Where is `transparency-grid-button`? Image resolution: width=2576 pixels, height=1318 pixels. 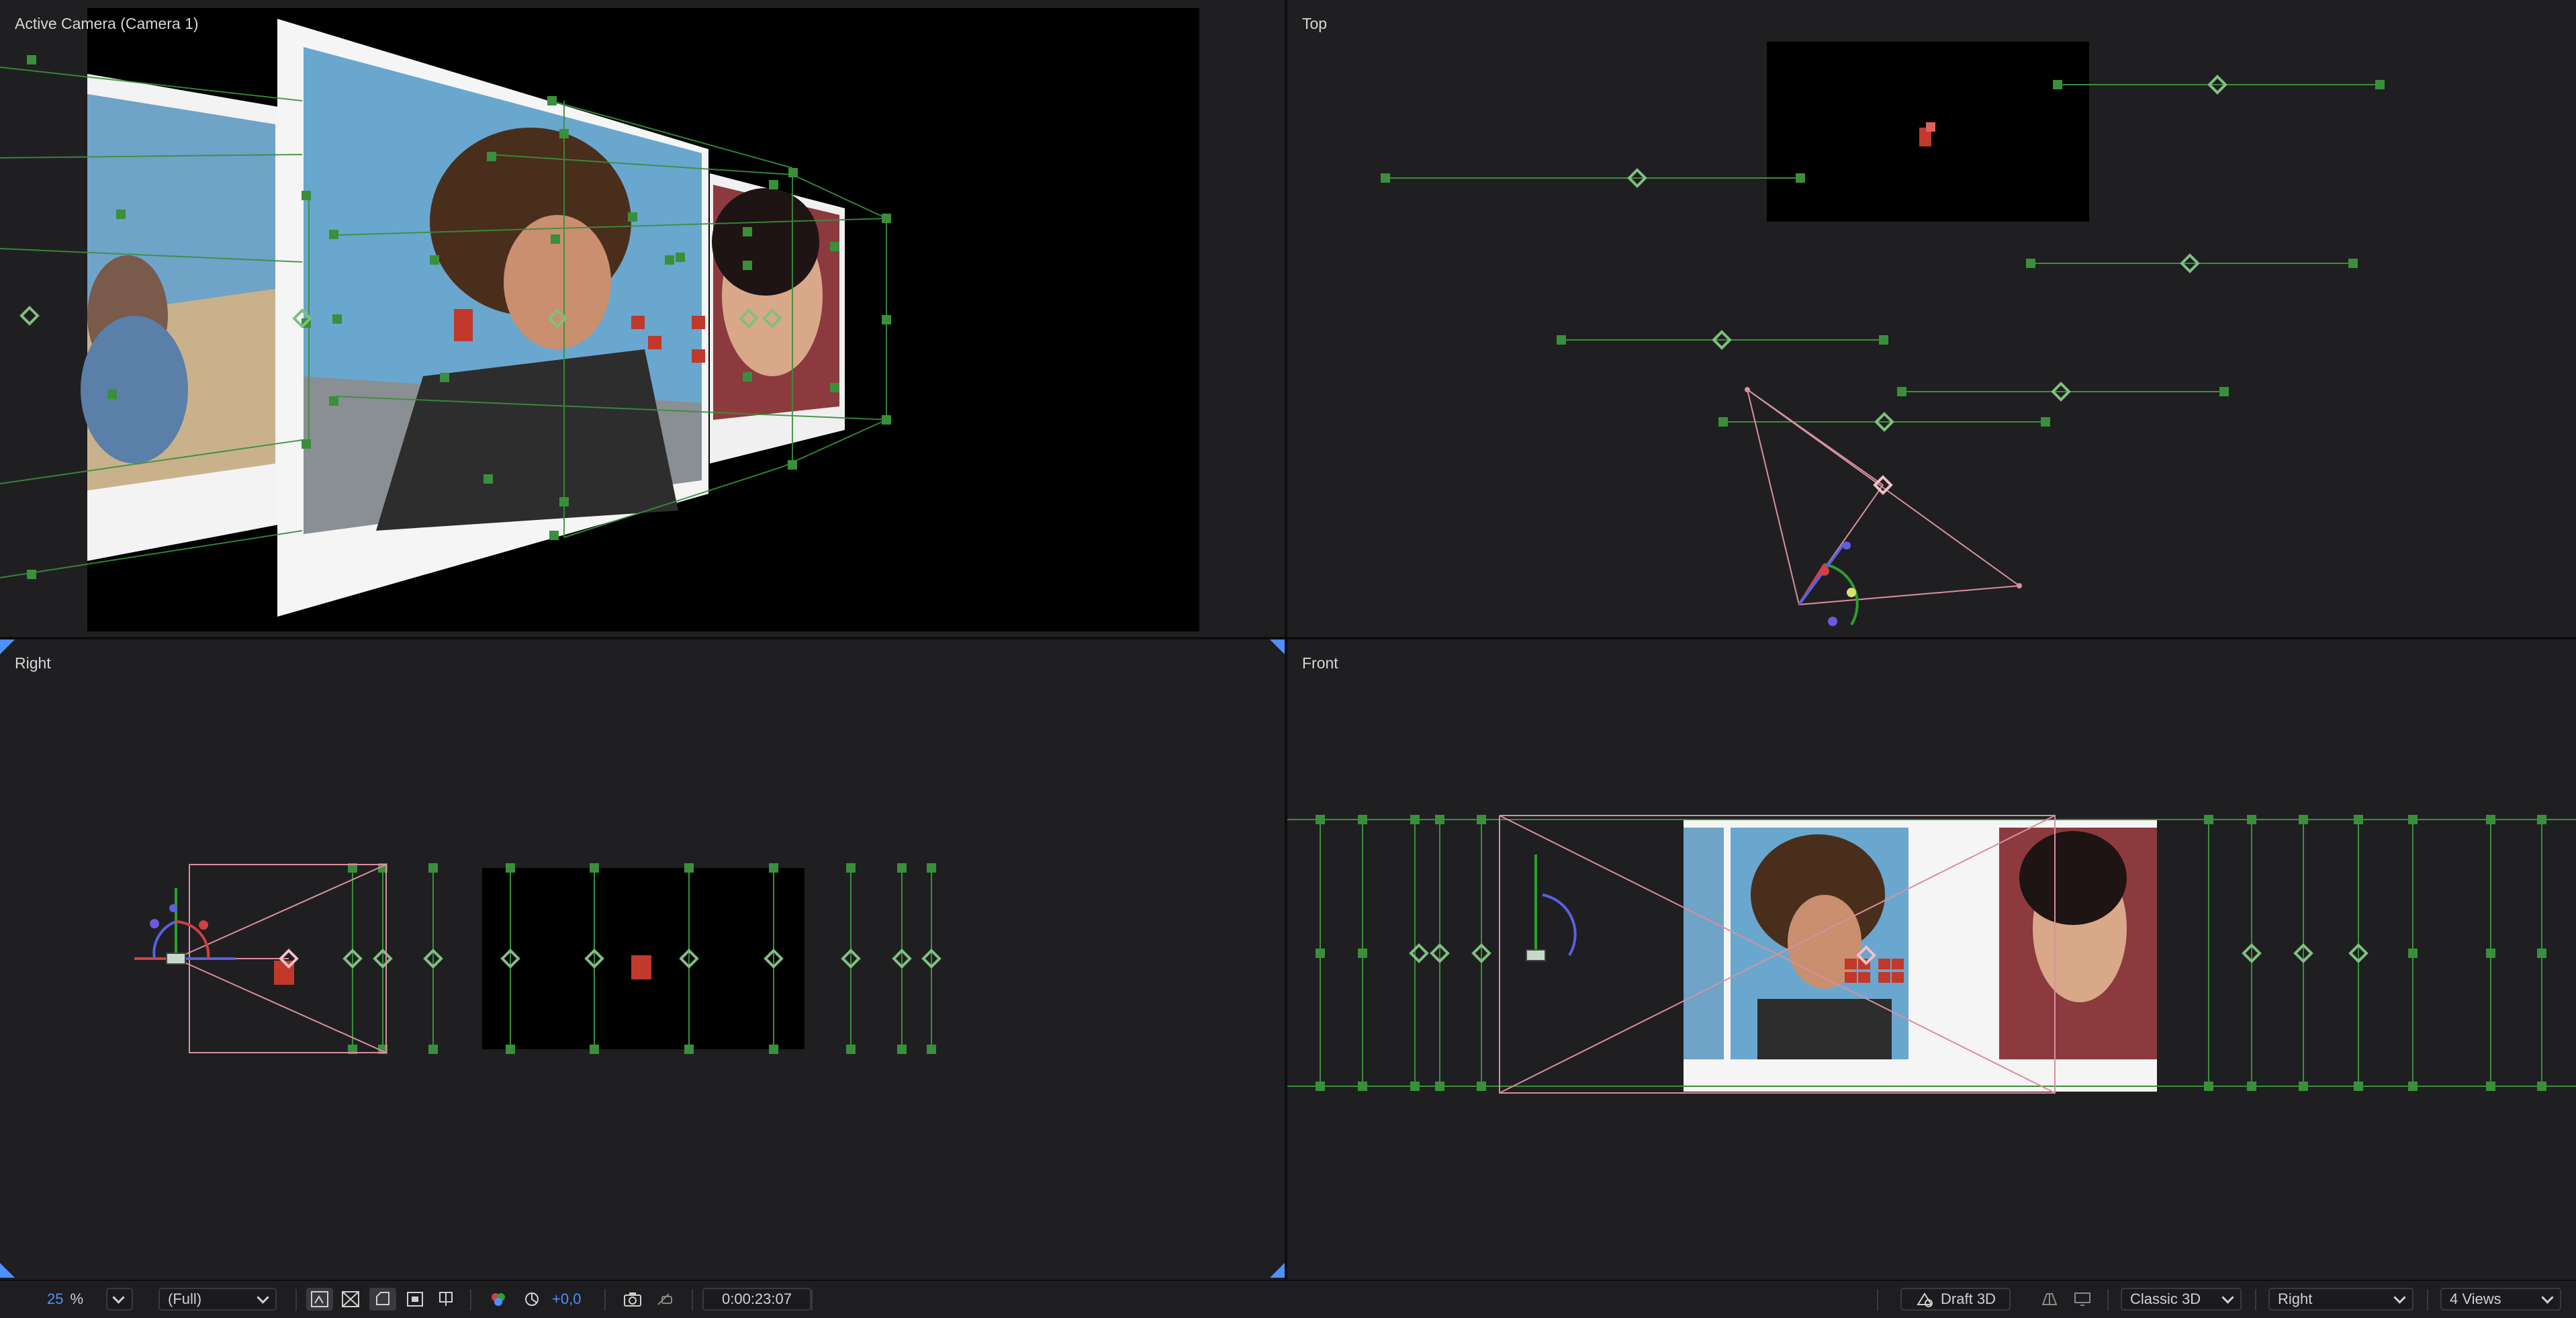
transparency-grid-button is located at coordinates (350, 1299).